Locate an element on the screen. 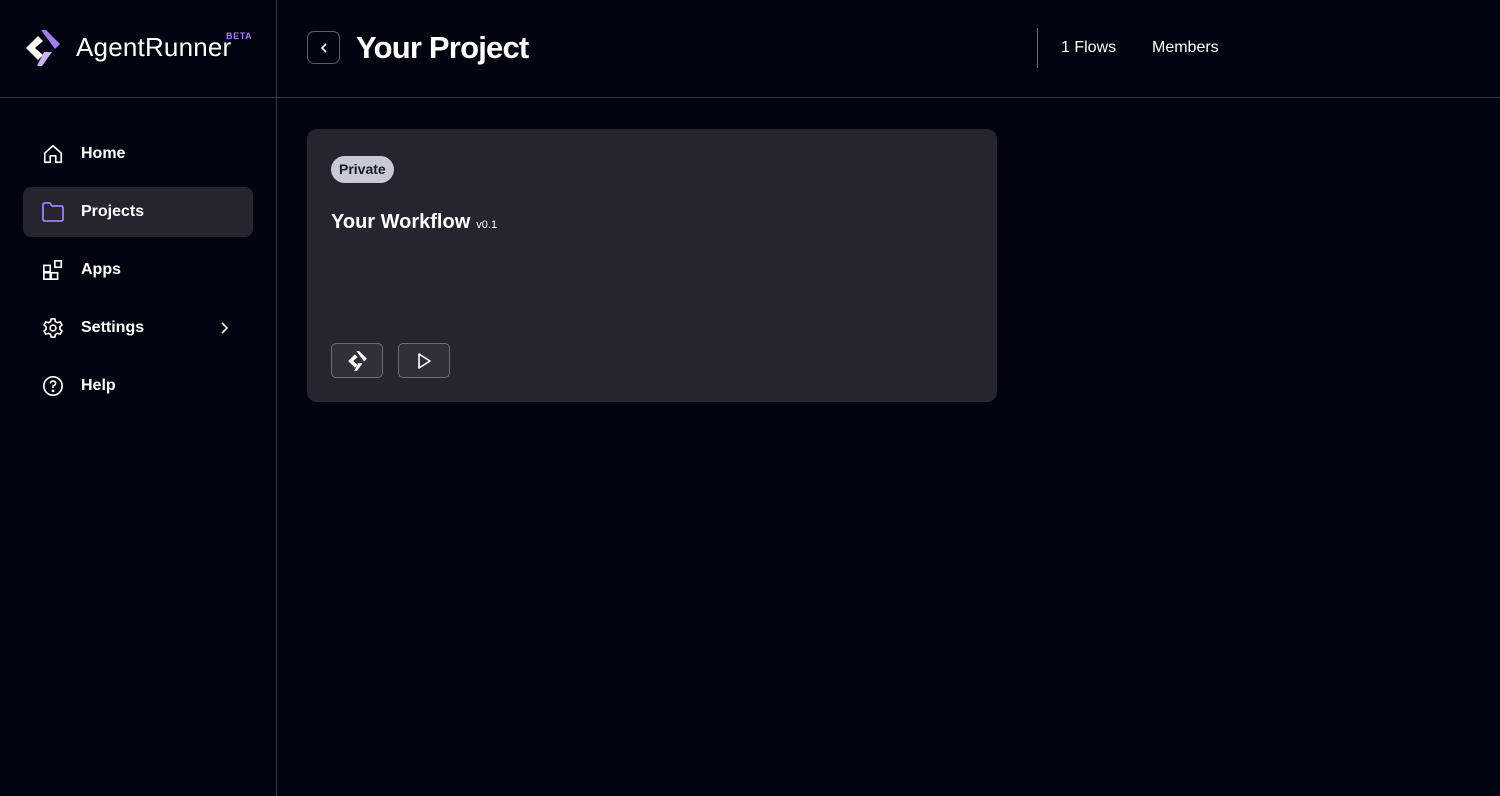 The height and width of the screenshot is (796, 1500). run-workflow-button is located at coordinates (424, 360).